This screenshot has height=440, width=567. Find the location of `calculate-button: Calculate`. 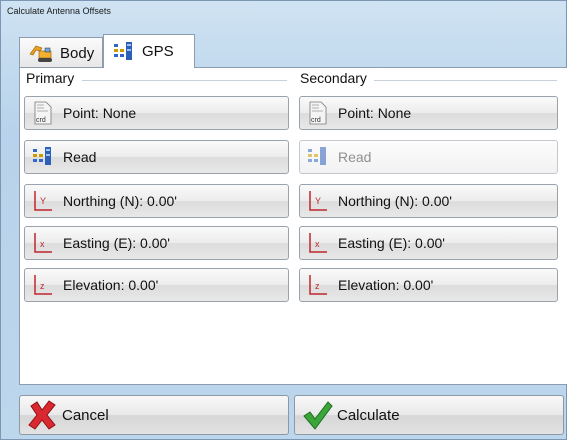

calculate-button: Calculate is located at coordinates (429, 415).